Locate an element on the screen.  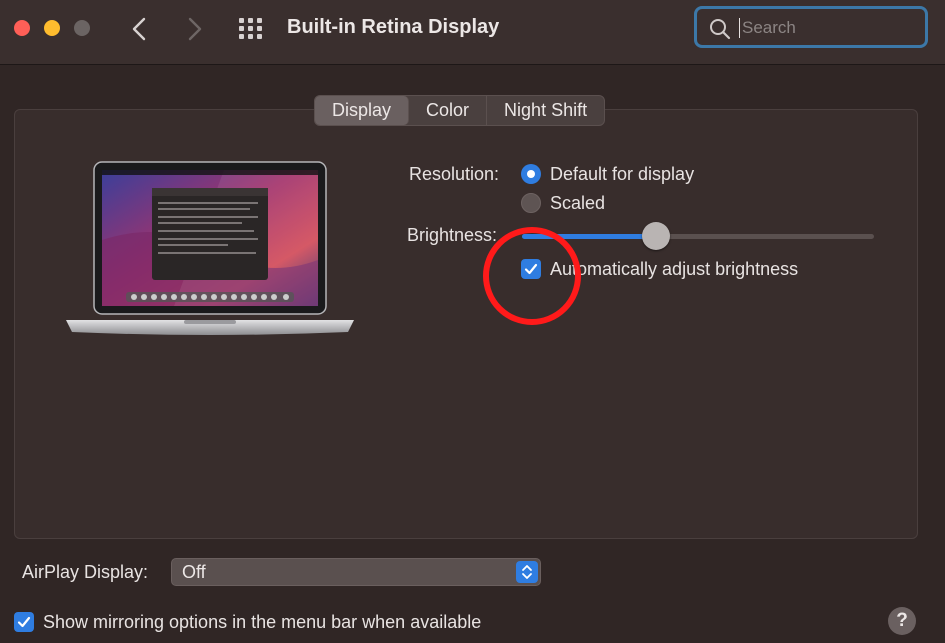
grid-icon is located at coordinates (250, 28).